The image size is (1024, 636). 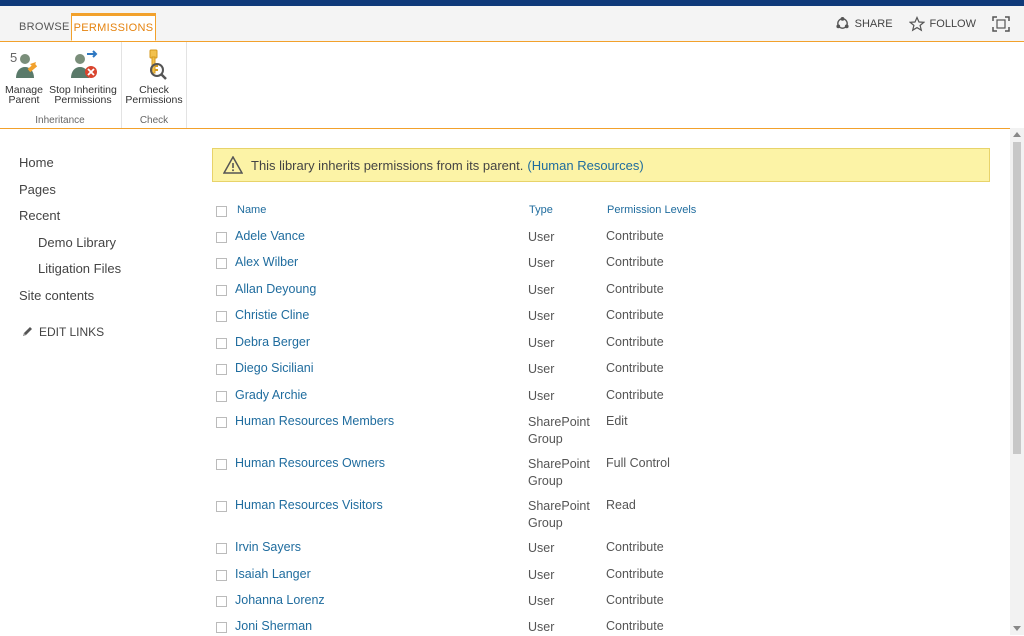 What do you see at coordinates (1017, 134) in the screenshot?
I see `scroll-up-arrow` at bounding box center [1017, 134].